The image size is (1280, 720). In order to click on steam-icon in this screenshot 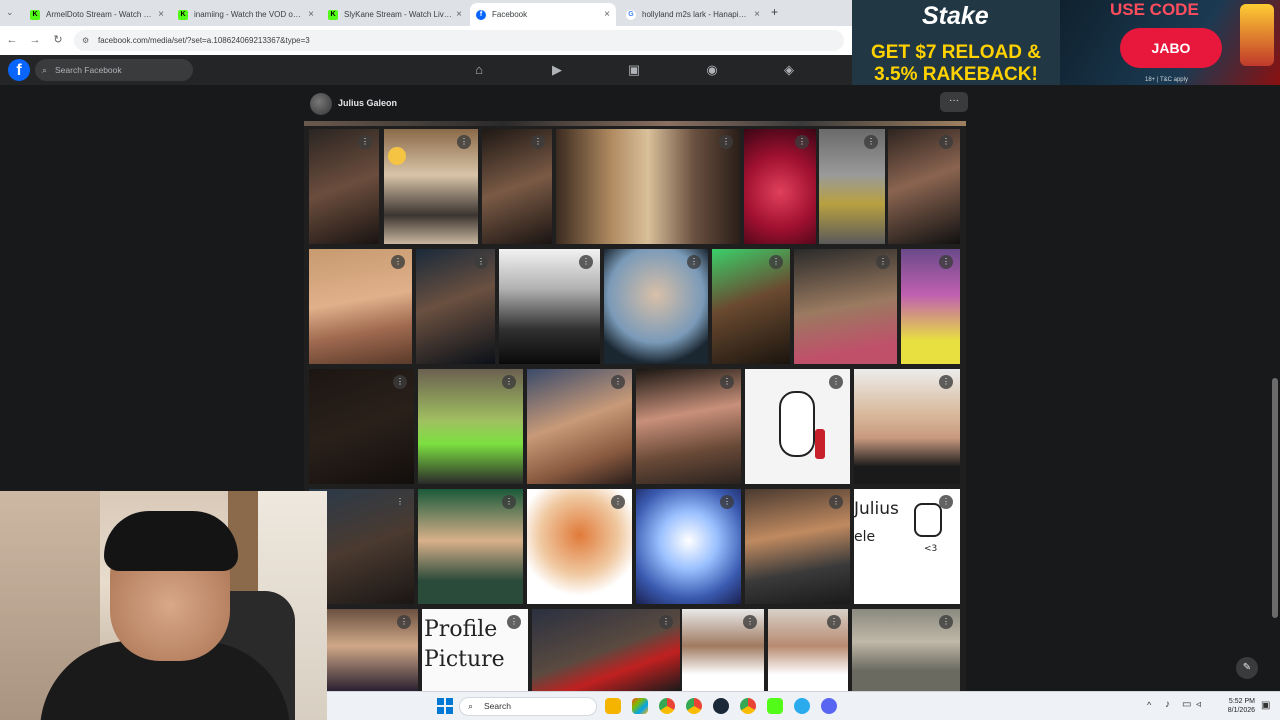, I will do `click(721, 706)`.